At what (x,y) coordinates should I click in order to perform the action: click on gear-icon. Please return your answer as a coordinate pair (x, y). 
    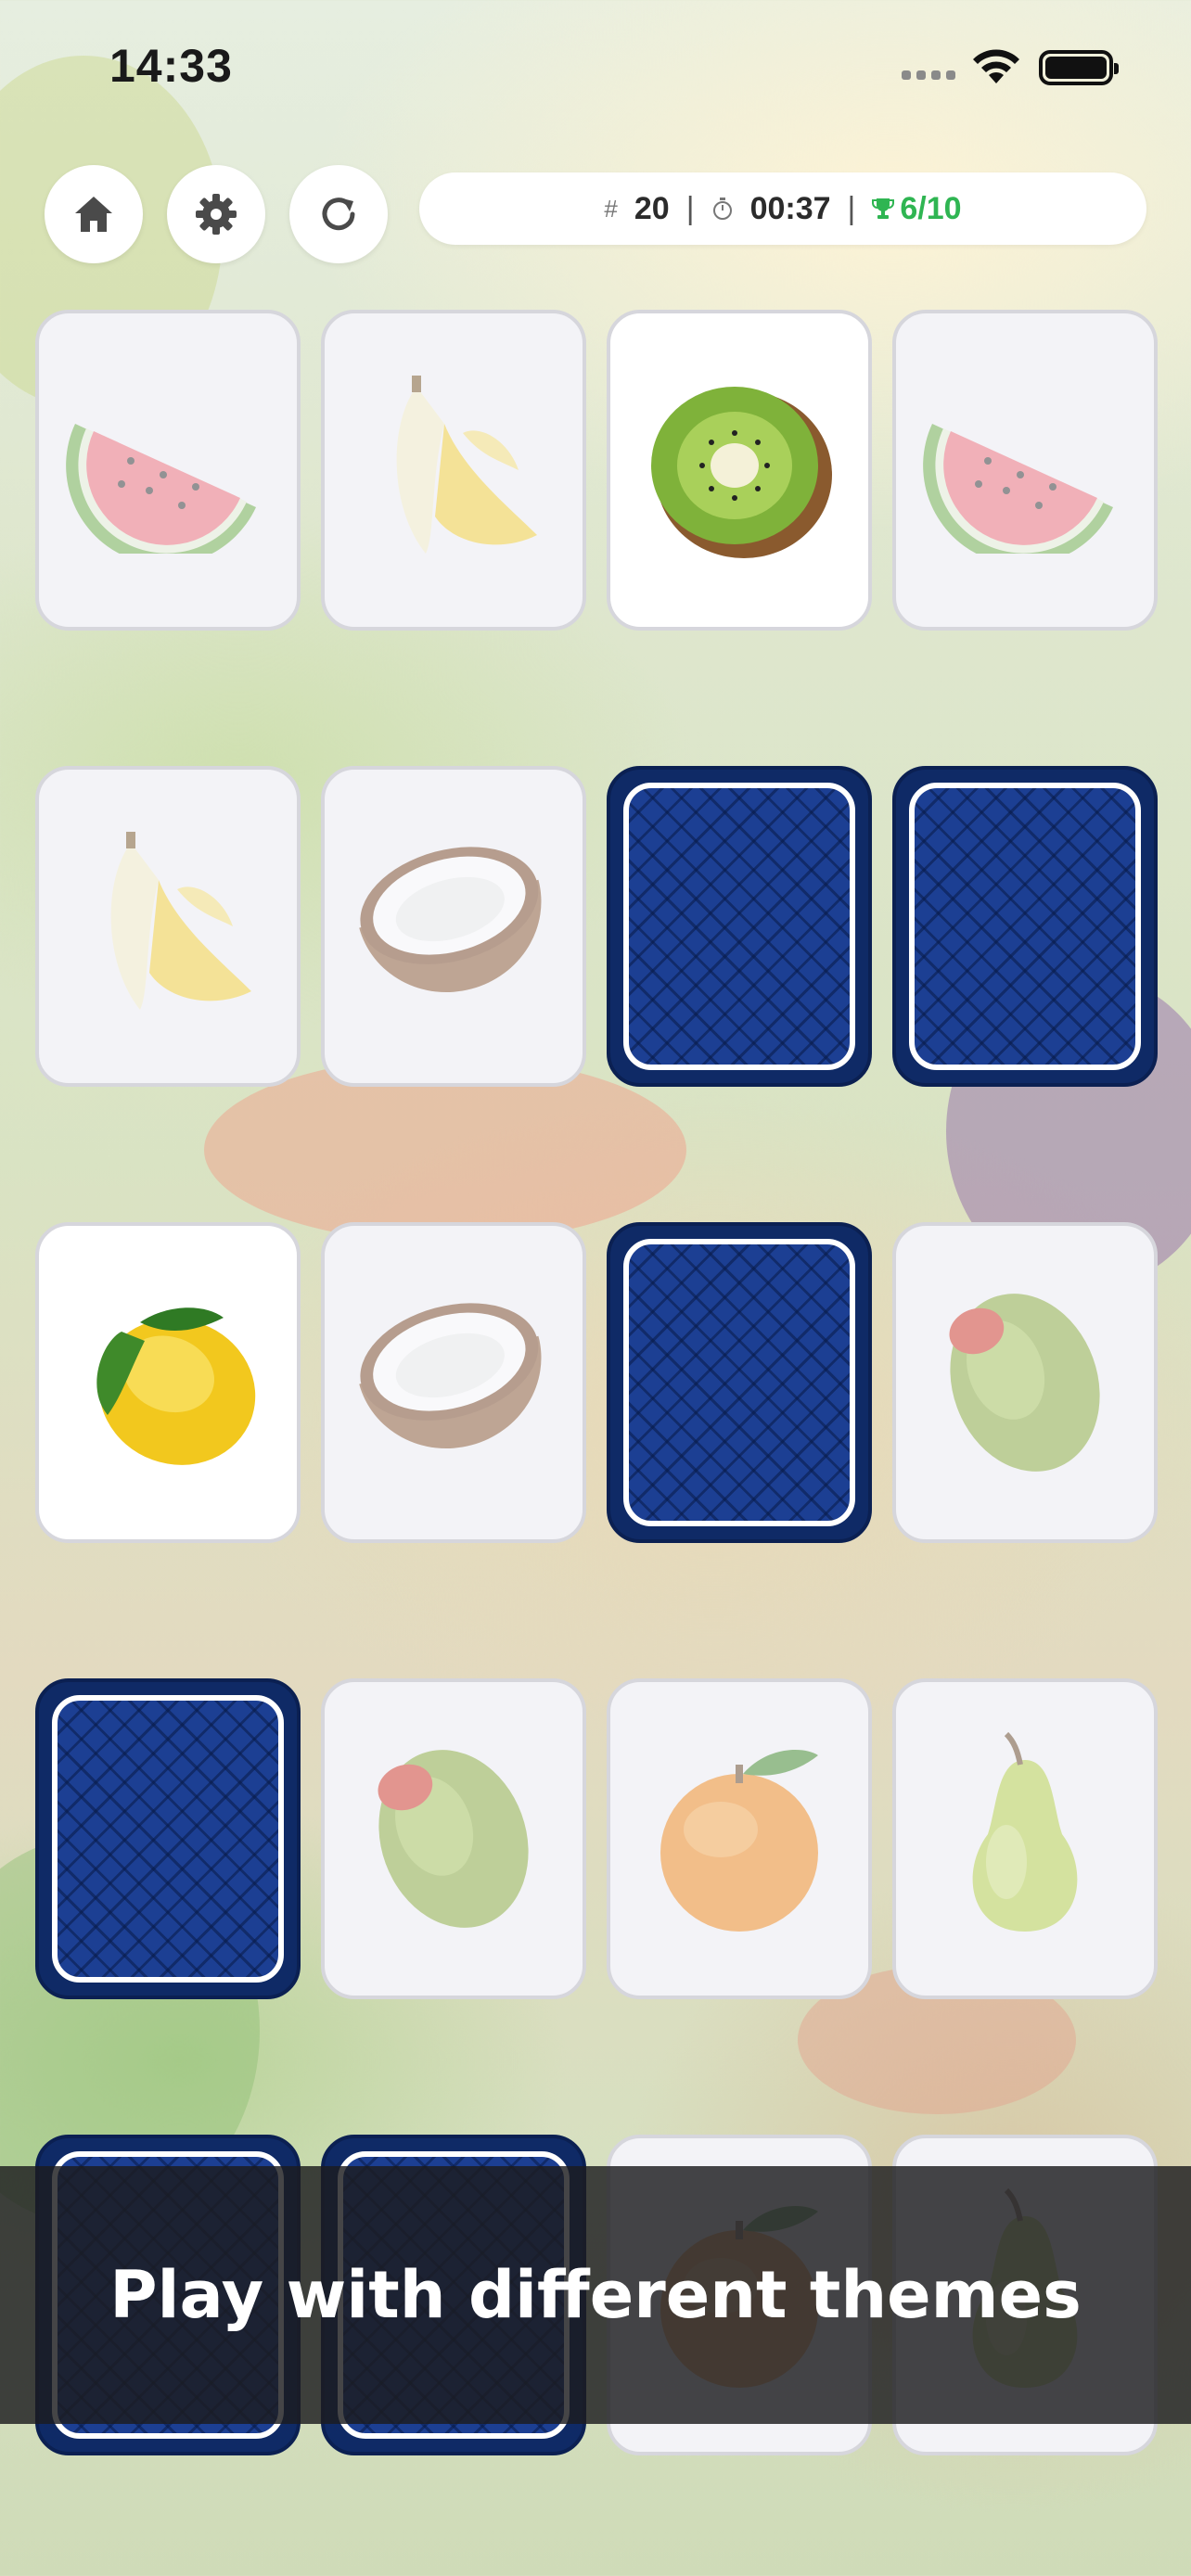
    Looking at the image, I should click on (216, 214).